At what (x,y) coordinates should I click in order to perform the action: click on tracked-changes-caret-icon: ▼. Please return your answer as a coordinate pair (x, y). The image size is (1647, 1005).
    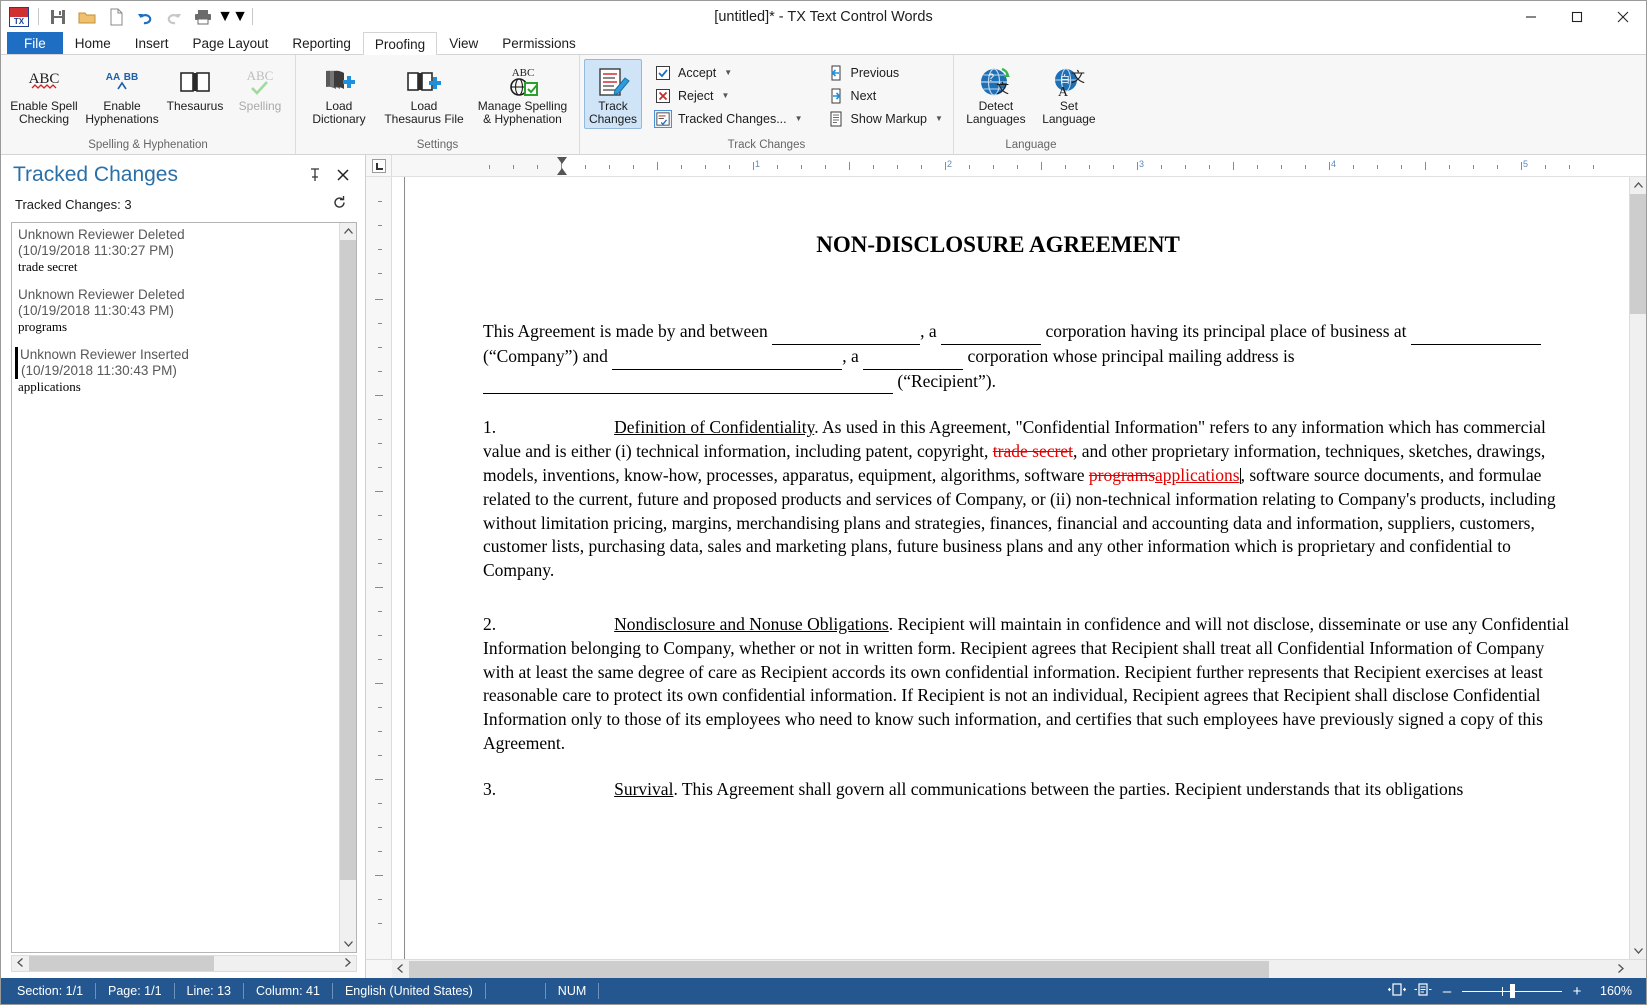
    Looking at the image, I should click on (799, 118).